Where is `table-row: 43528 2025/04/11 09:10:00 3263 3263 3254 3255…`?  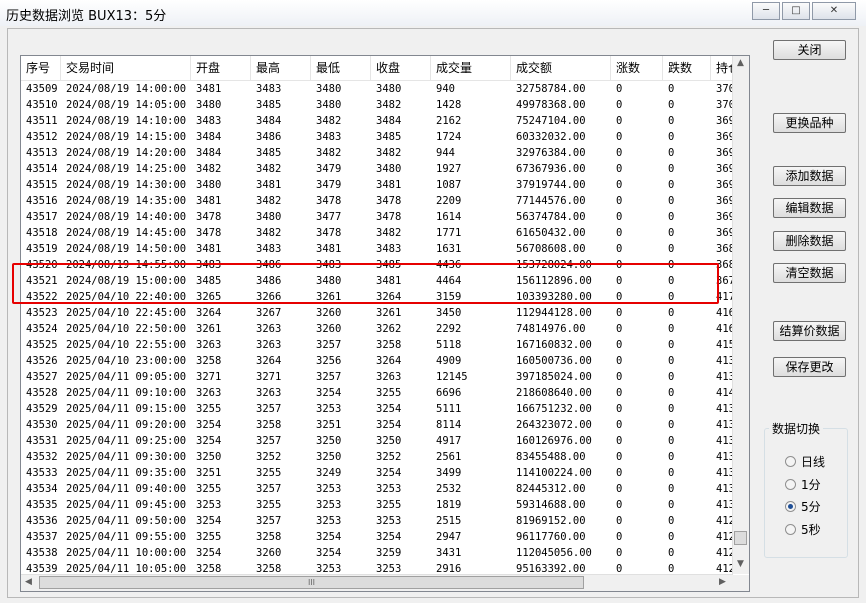
table-row: 43528 2025/04/11 09:10:00 3263 3263 3254 3255… is located at coordinates (378, 393).